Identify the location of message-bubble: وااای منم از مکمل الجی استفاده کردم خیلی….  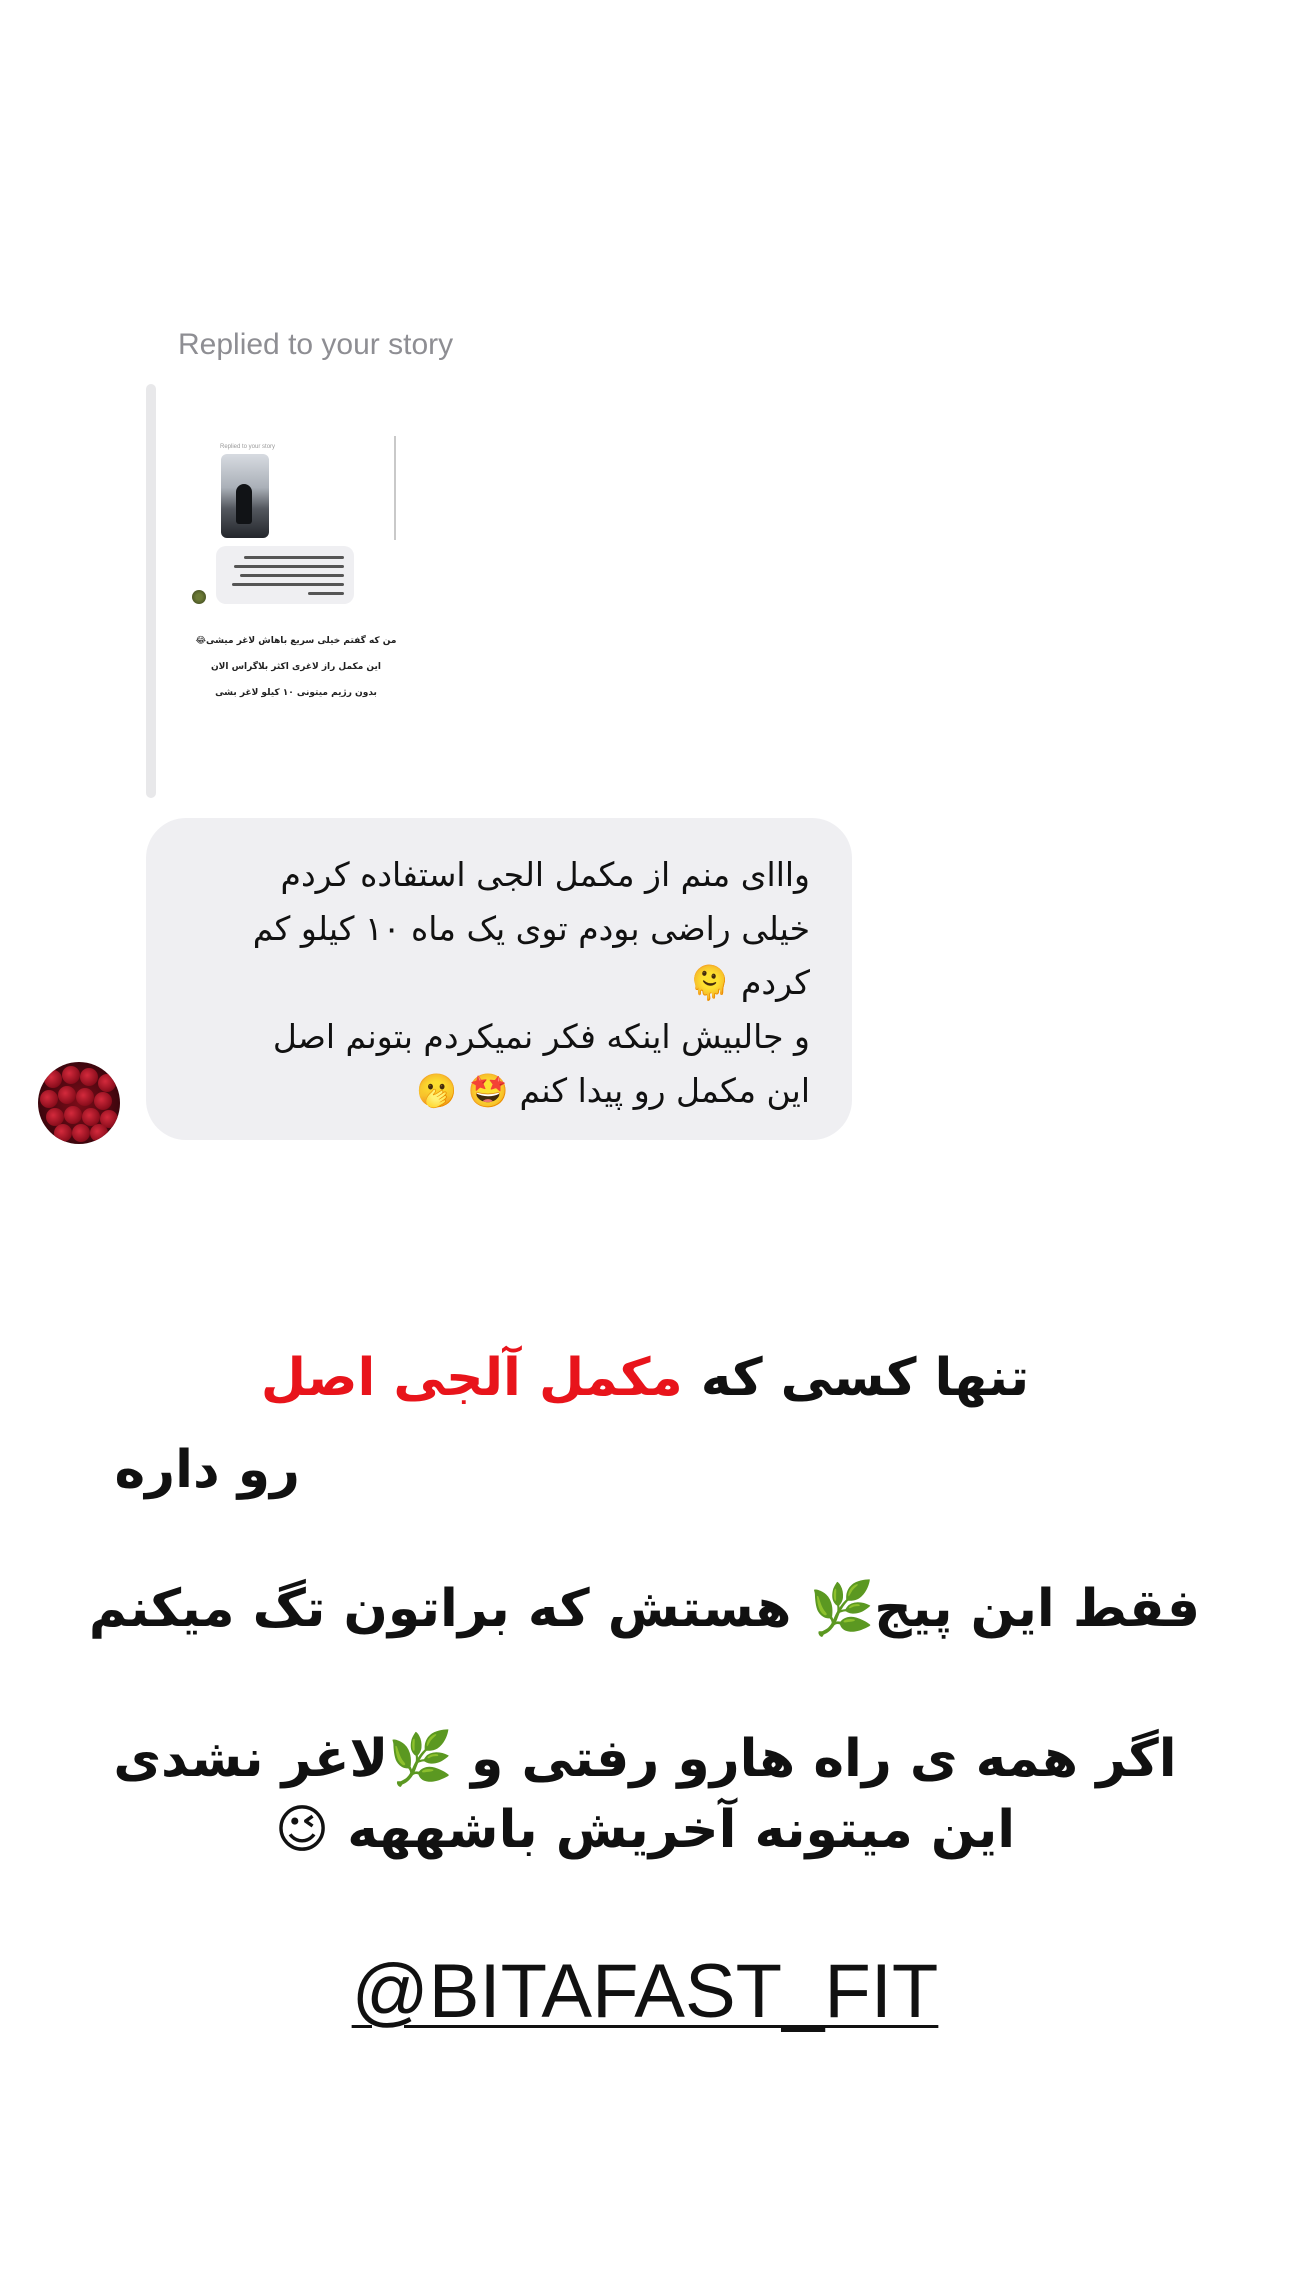
(499, 979).